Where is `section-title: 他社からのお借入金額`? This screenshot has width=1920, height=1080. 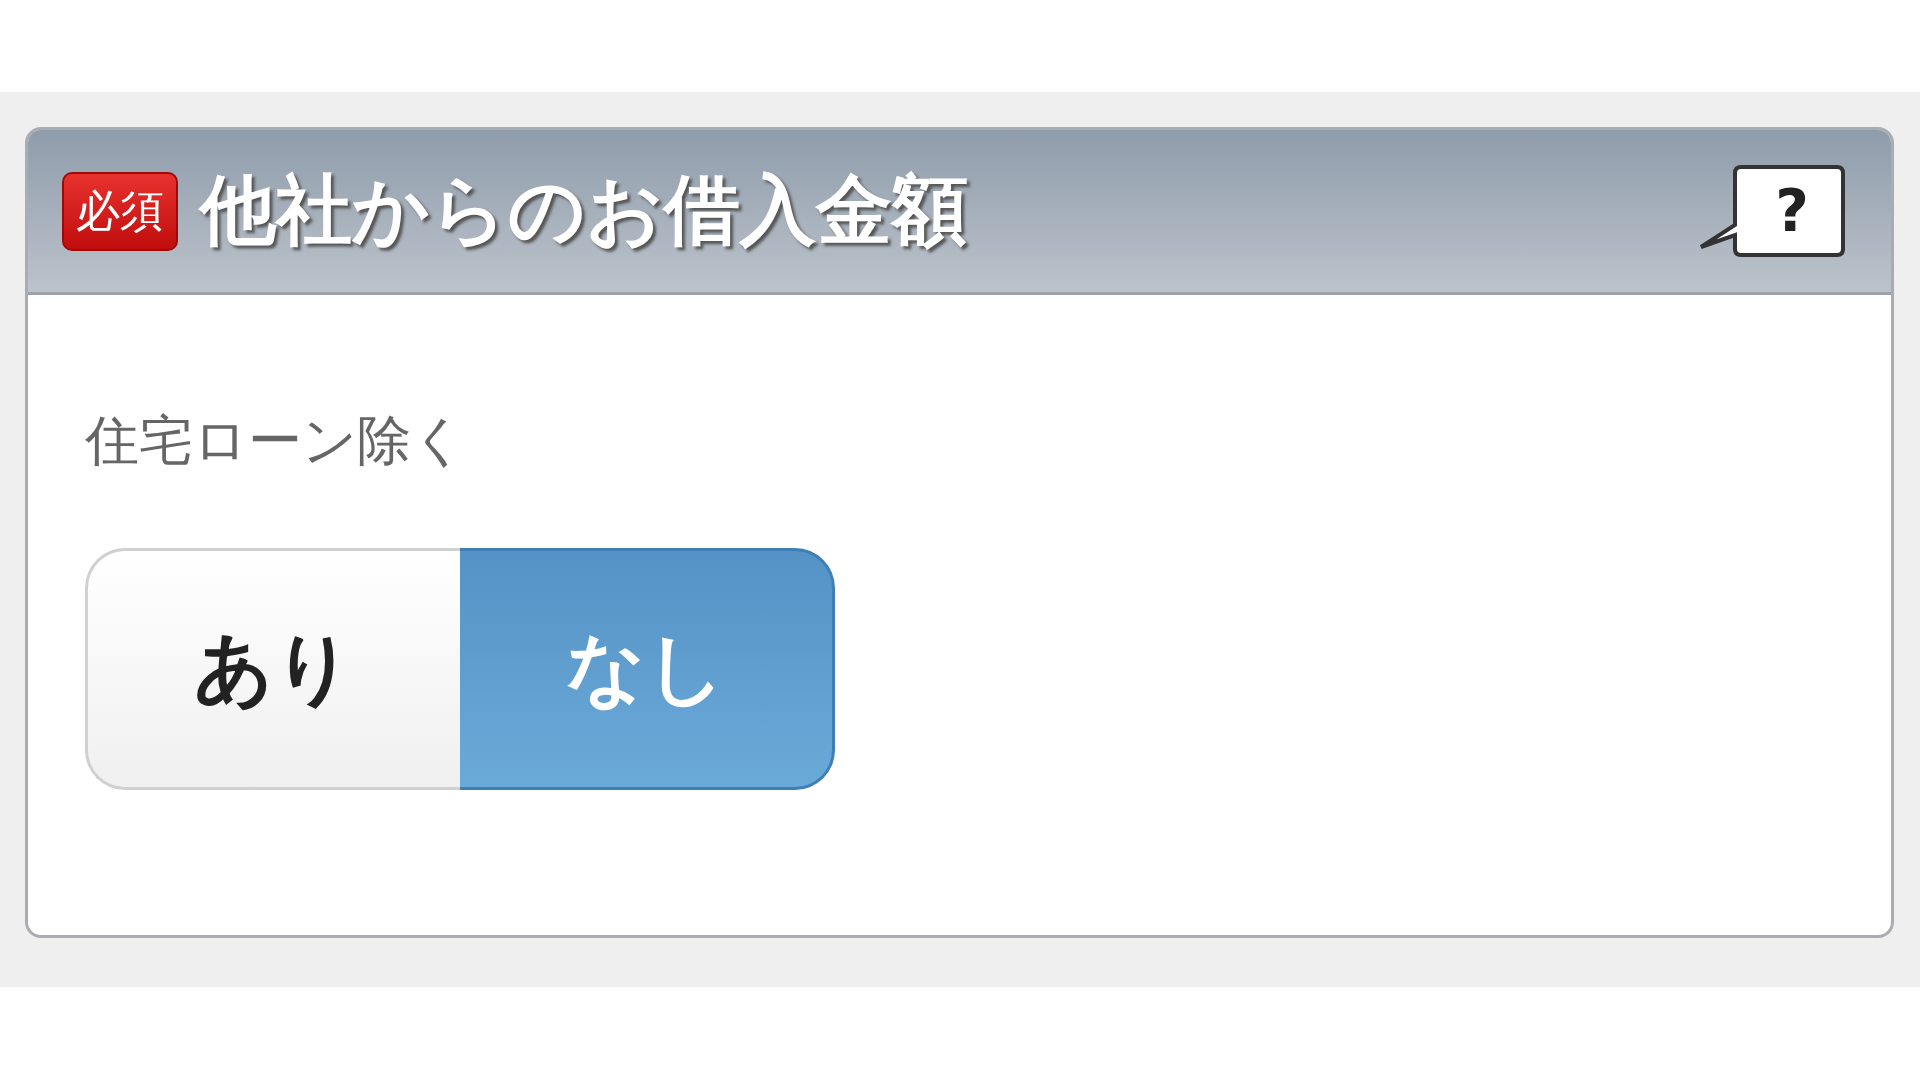 section-title: 他社からのお借入金額 is located at coordinates (584, 209).